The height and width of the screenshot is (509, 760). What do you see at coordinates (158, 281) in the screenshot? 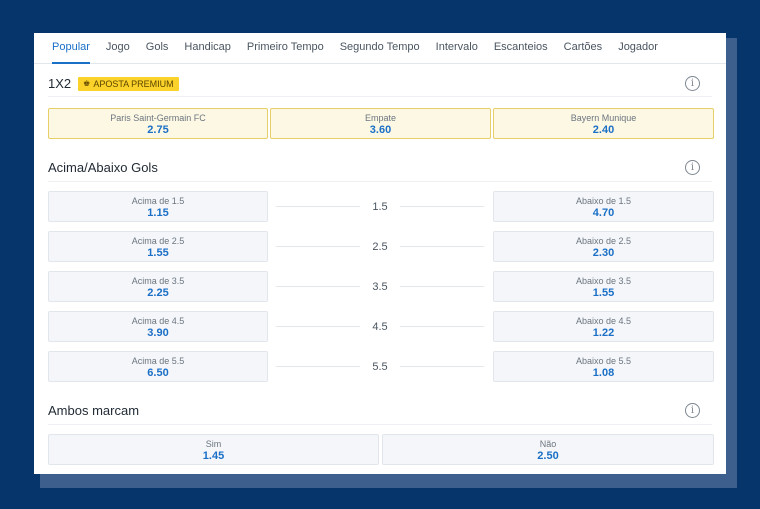
I see `odd-label: Acima de 3.5` at bounding box center [158, 281].